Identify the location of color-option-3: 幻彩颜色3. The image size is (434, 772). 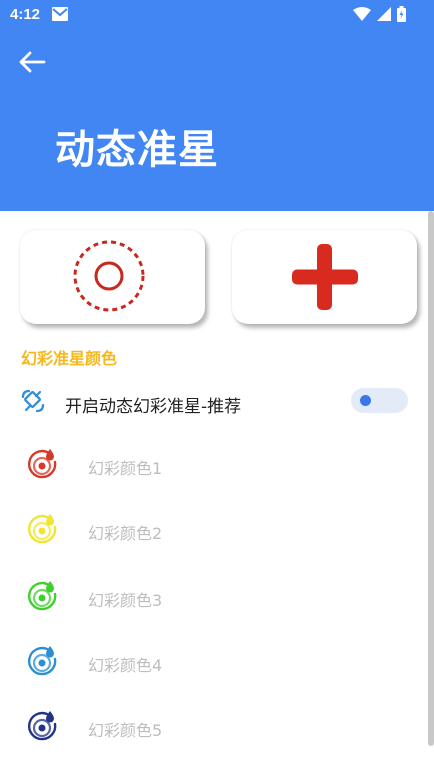
(214, 597).